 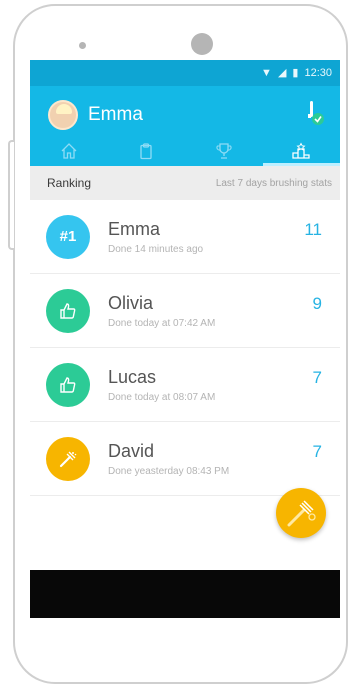 I want to click on rank-badge: #1, so click(x=68, y=236).